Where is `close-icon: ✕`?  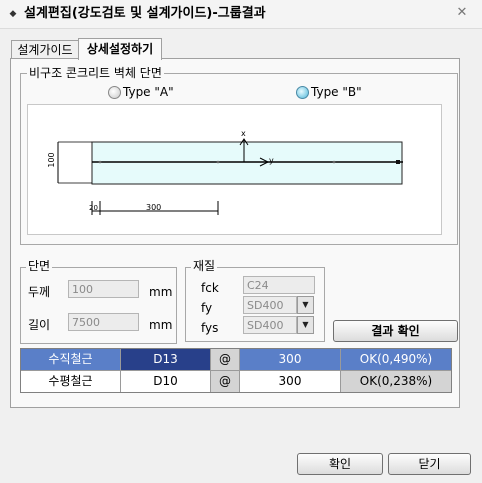
close-icon: ✕ is located at coordinates (462, 13).